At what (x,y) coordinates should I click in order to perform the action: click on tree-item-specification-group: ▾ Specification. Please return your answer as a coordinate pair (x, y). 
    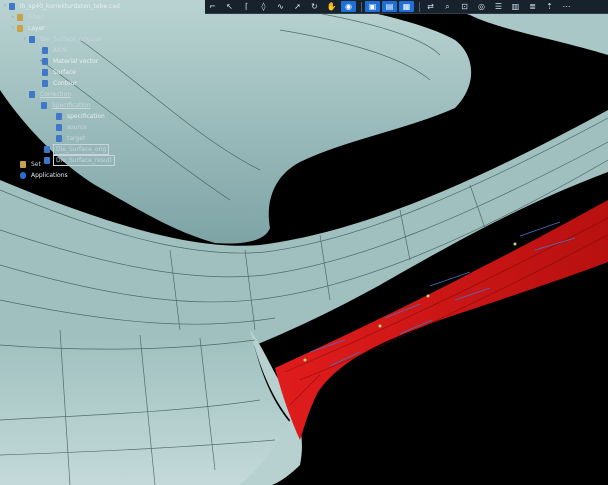
    Looking at the image, I should click on (63, 105).